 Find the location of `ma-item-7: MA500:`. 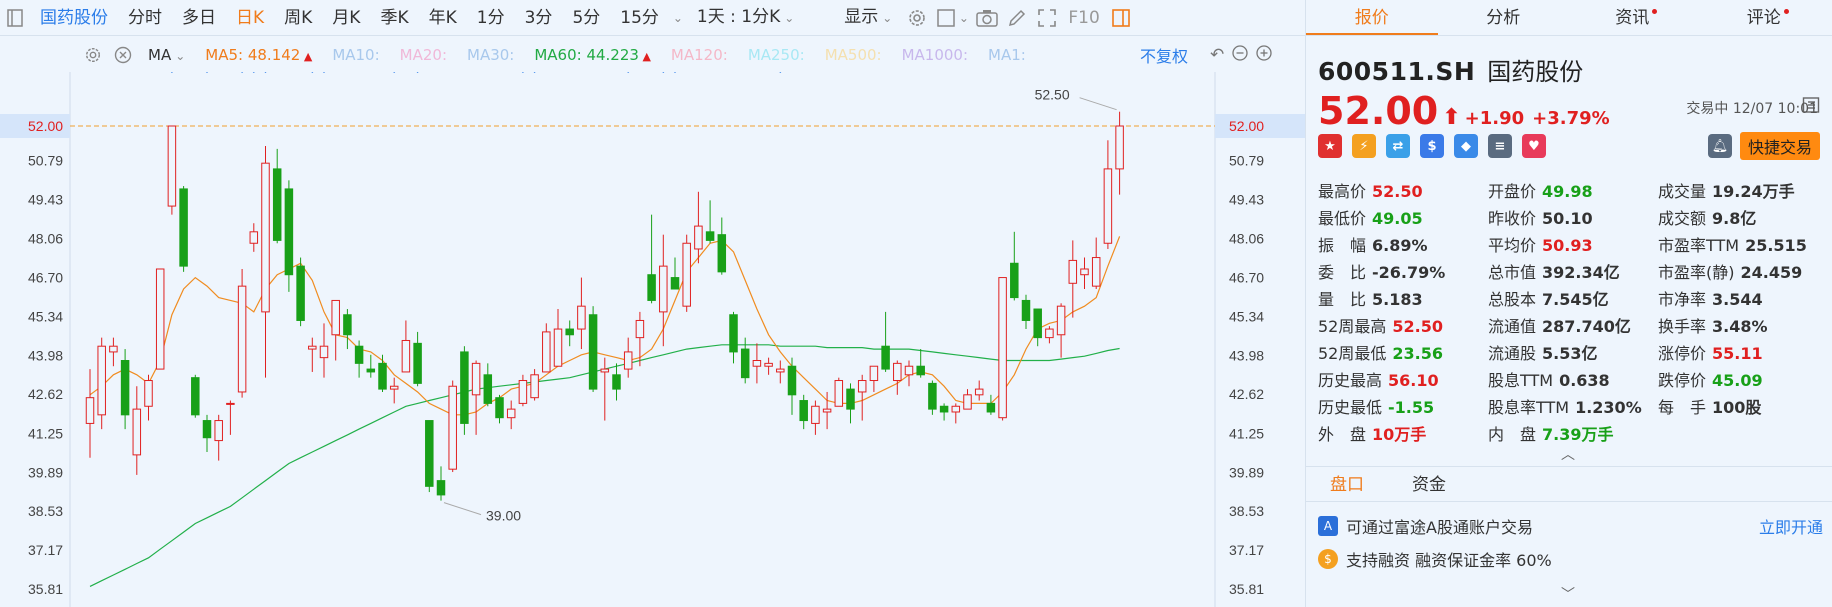

ma-item-7: MA500: is located at coordinates (853, 55).